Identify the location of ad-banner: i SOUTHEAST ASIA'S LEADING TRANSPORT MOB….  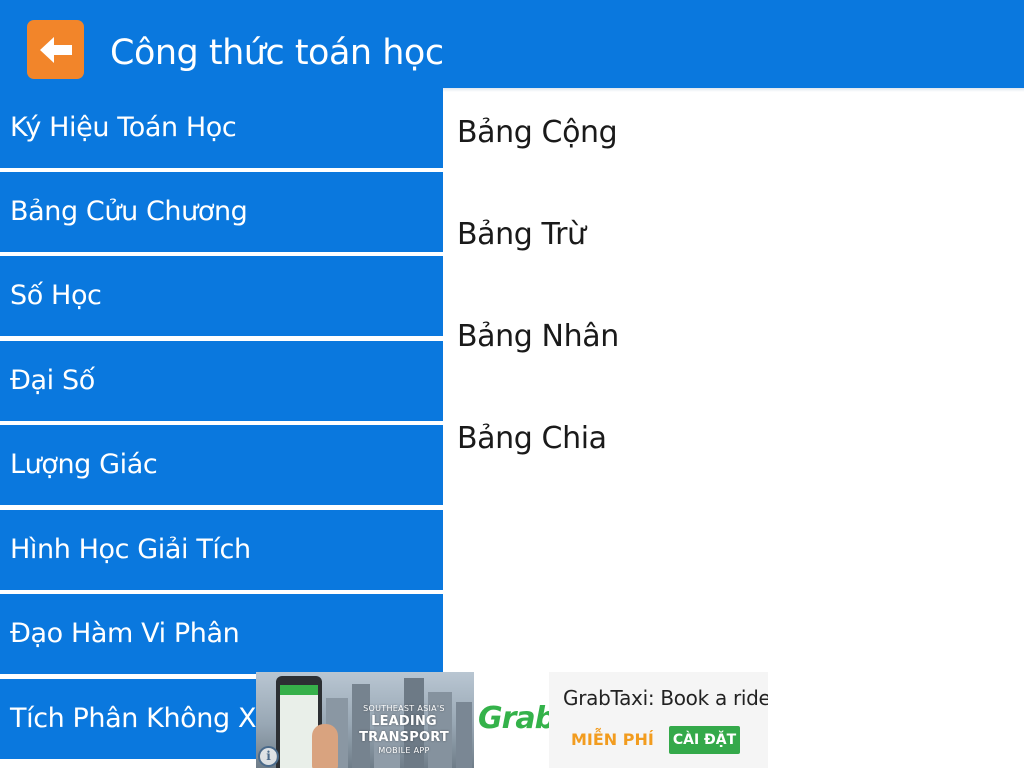
(512, 720).